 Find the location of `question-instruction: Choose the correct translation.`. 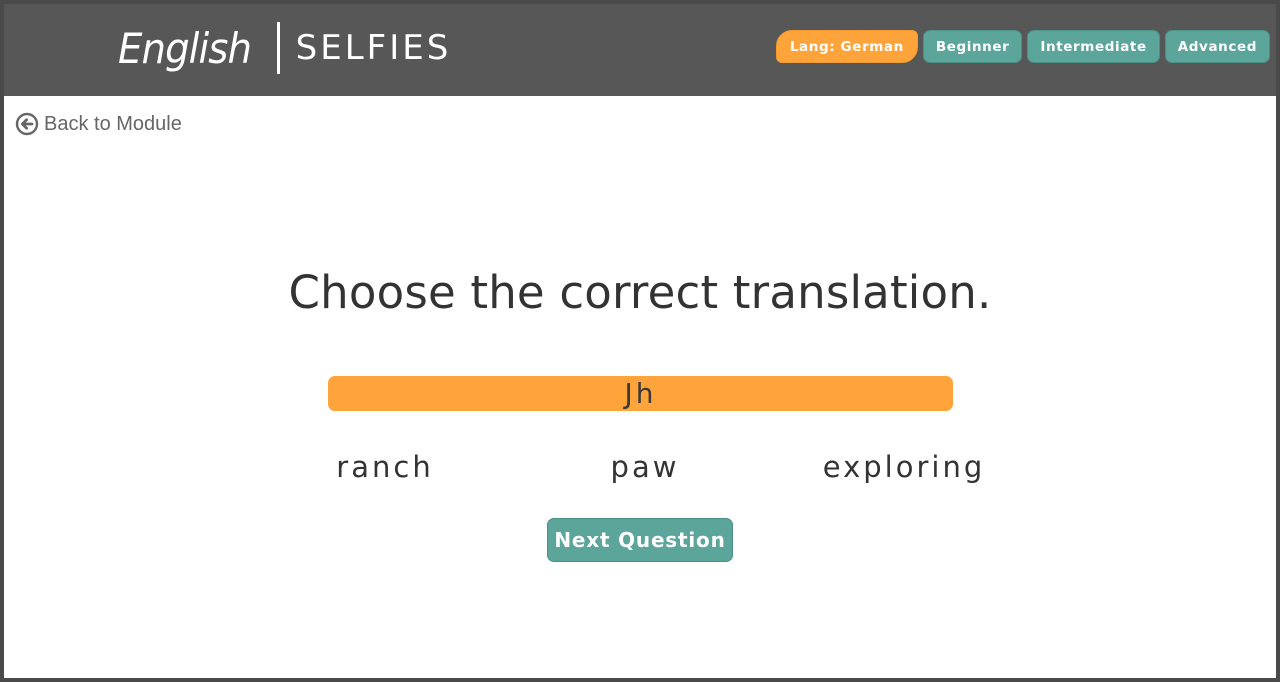

question-instruction: Choose the correct translation. is located at coordinates (640, 292).